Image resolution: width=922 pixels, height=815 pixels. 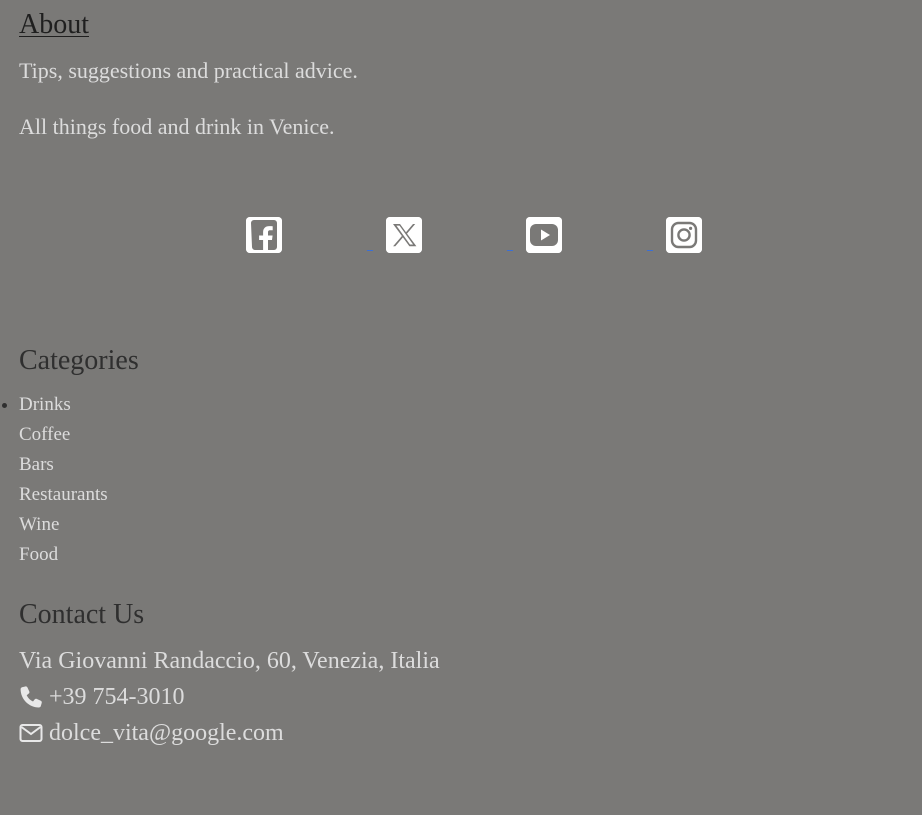 What do you see at coordinates (177, 126) in the screenshot?
I see `about-description: All things food and drink in Venice.` at bounding box center [177, 126].